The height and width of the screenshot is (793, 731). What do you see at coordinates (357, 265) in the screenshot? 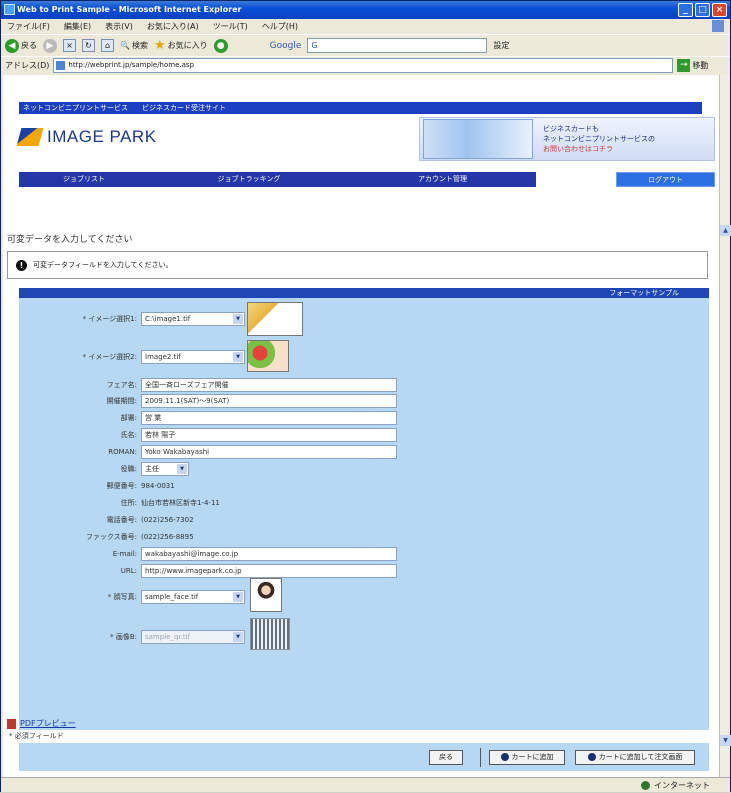
I see `notice-box: ! 可変データフィールドを入力してください。` at bounding box center [357, 265].